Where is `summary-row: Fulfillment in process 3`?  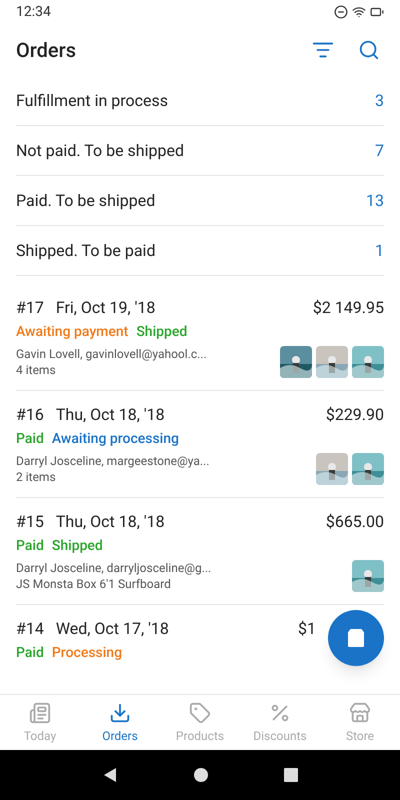
summary-row: Fulfillment in process 3 is located at coordinates (200, 101).